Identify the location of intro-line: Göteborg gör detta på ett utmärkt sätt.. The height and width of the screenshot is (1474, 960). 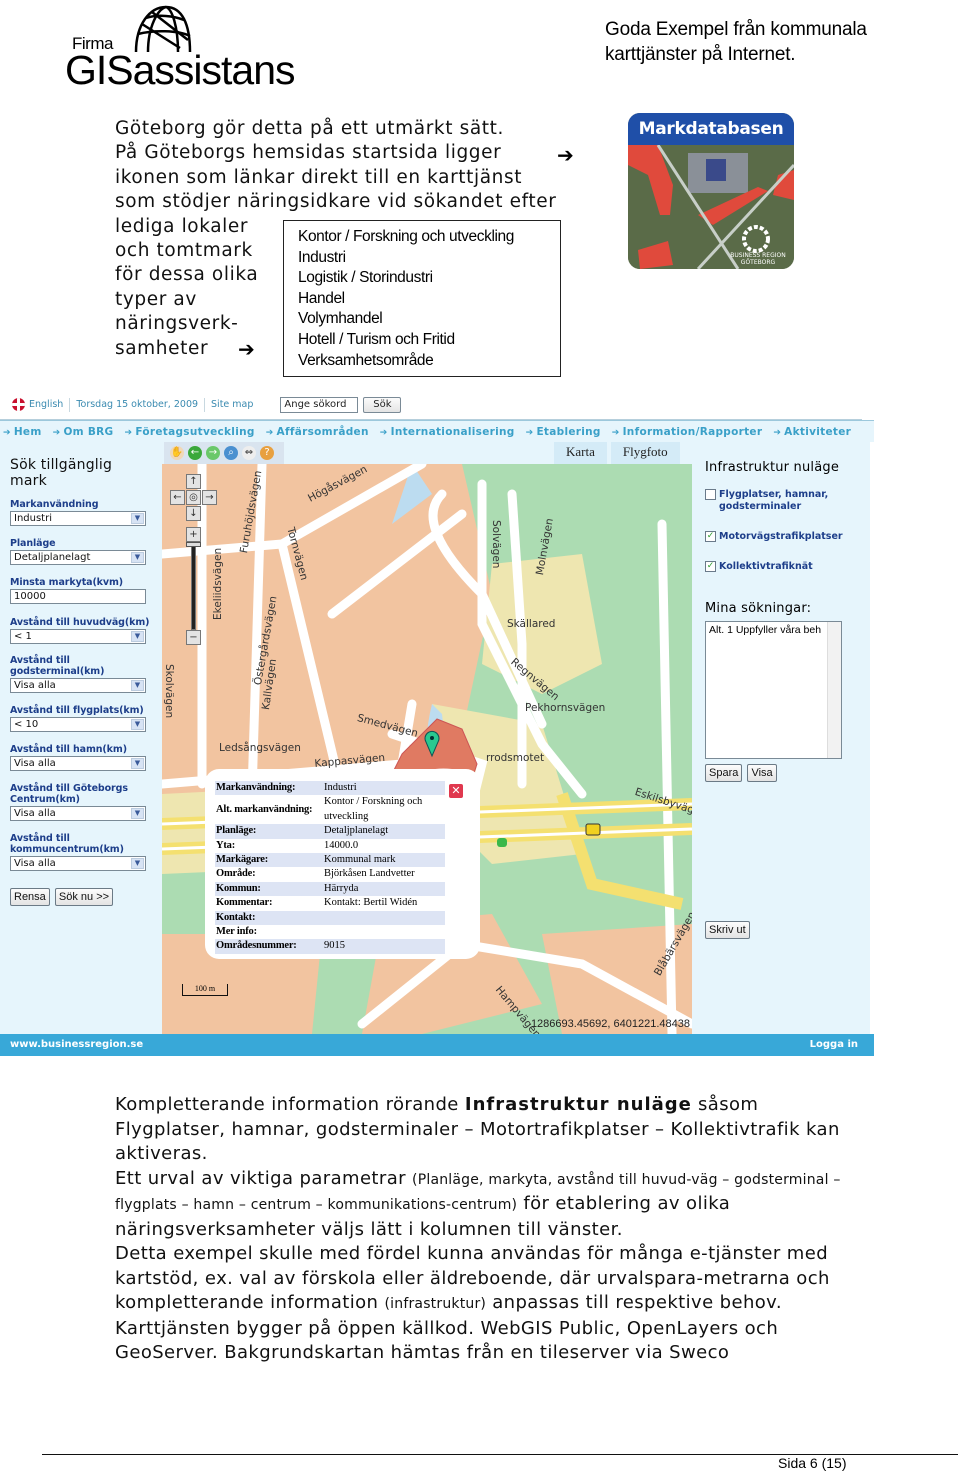
(309, 128).